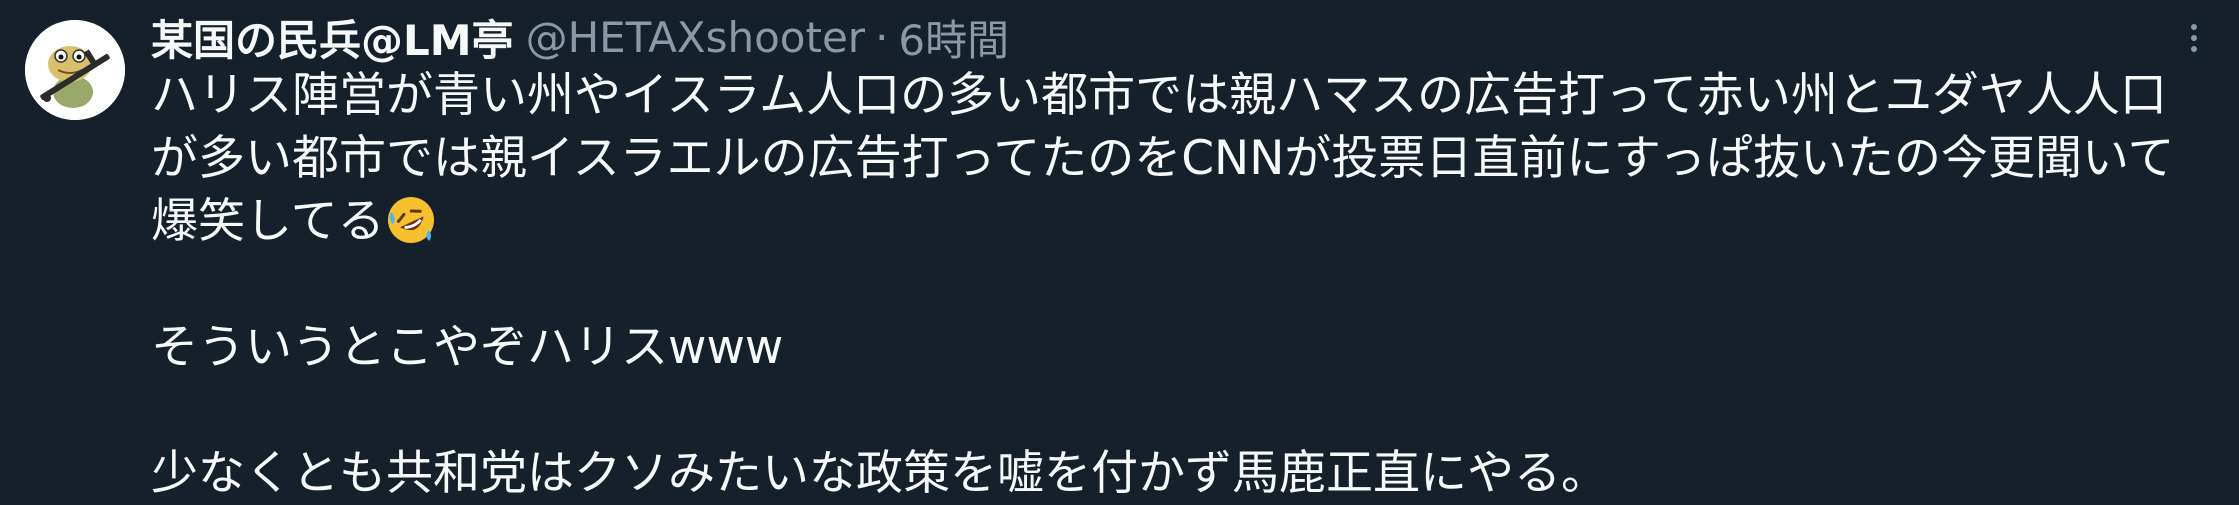  What do you see at coordinates (332, 37) in the screenshot?
I see `display-name: 某国の民兵@LM亭` at bounding box center [332, 37].